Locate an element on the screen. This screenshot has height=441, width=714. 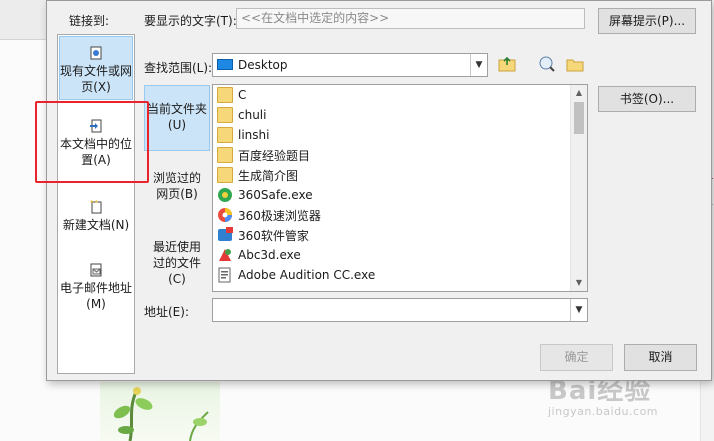
file-name: Adobe Audition CC.exe is located at coordinates (307, 275).